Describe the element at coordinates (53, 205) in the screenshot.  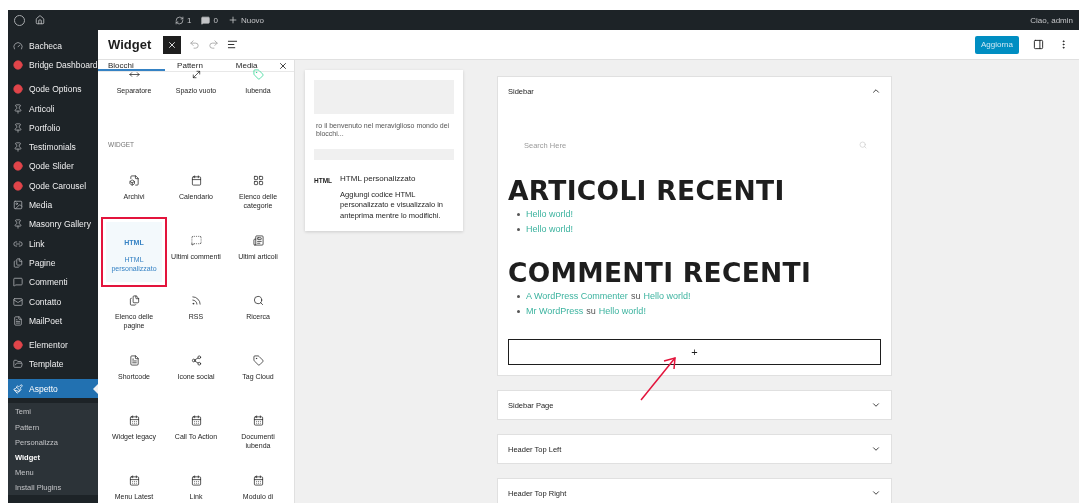
I see `admin-nav-link: Media` at that location.